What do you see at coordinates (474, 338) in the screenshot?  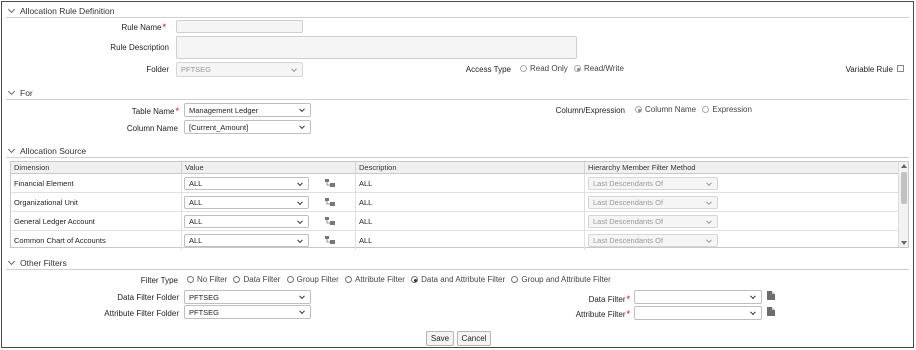 I see `cancel-button: Cancel` at bounding box center [474, 338].